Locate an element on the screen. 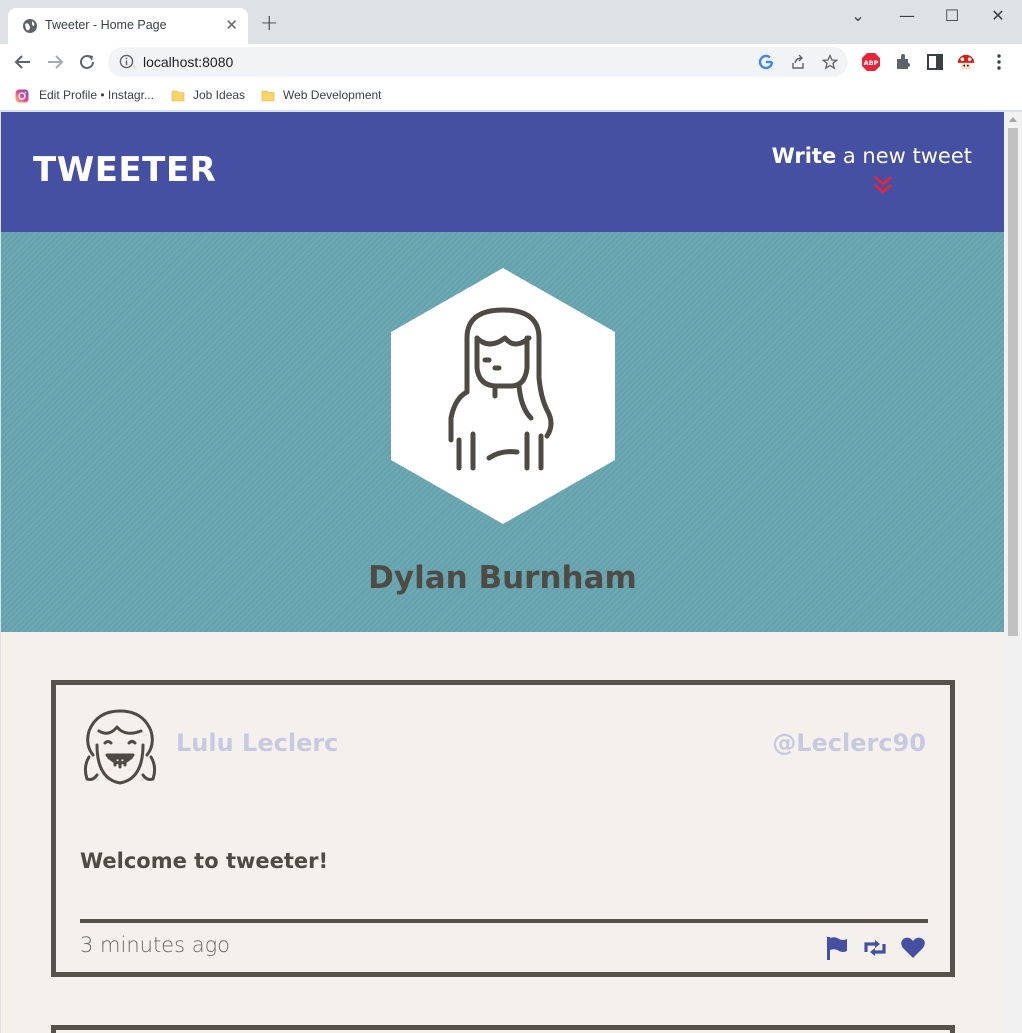 The width and height of the screenshot is (1022, 1033). brand-logo: TWEETER is located at coordinates (124, 170).